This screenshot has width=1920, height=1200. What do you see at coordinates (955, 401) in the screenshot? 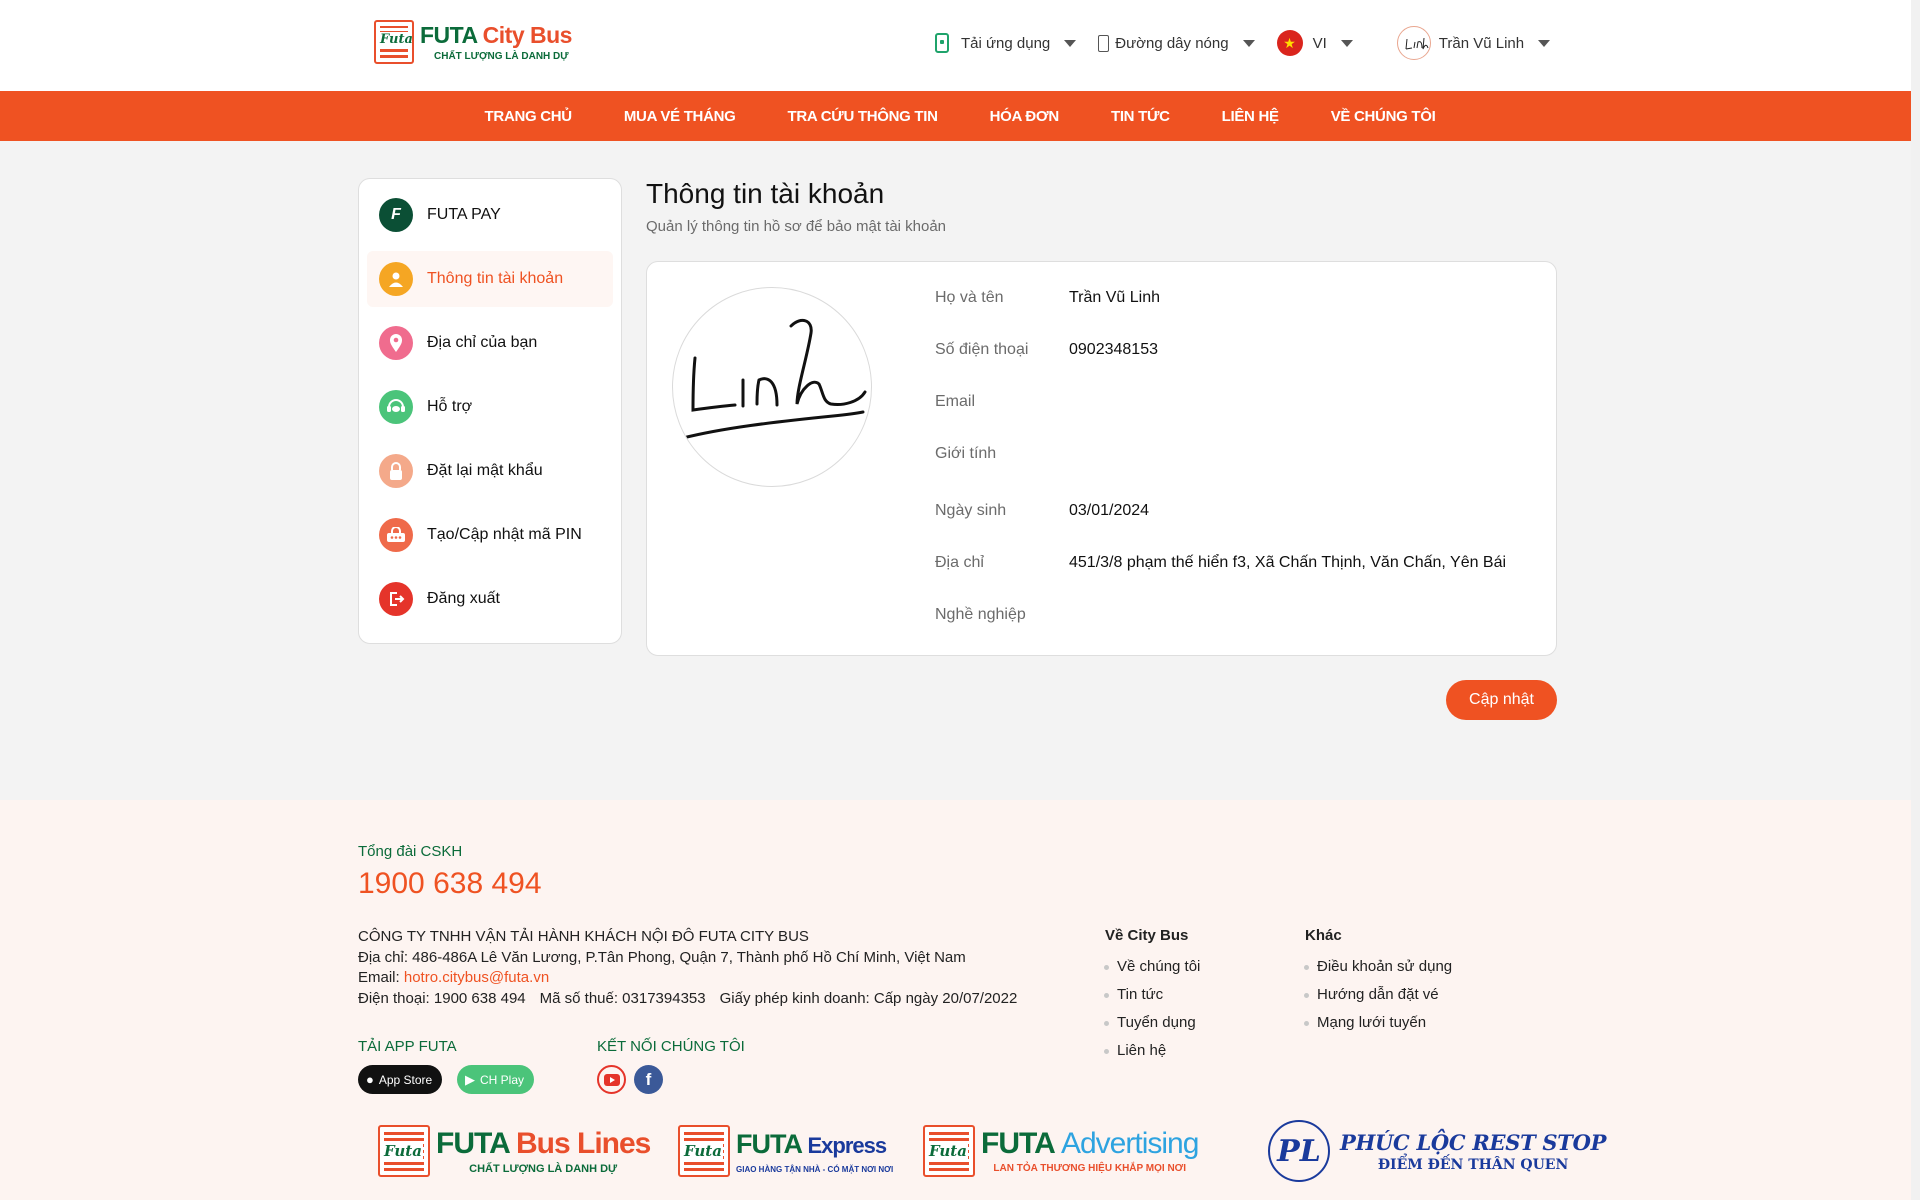
I see `field-label: Email` at bounding box center [955, 401].